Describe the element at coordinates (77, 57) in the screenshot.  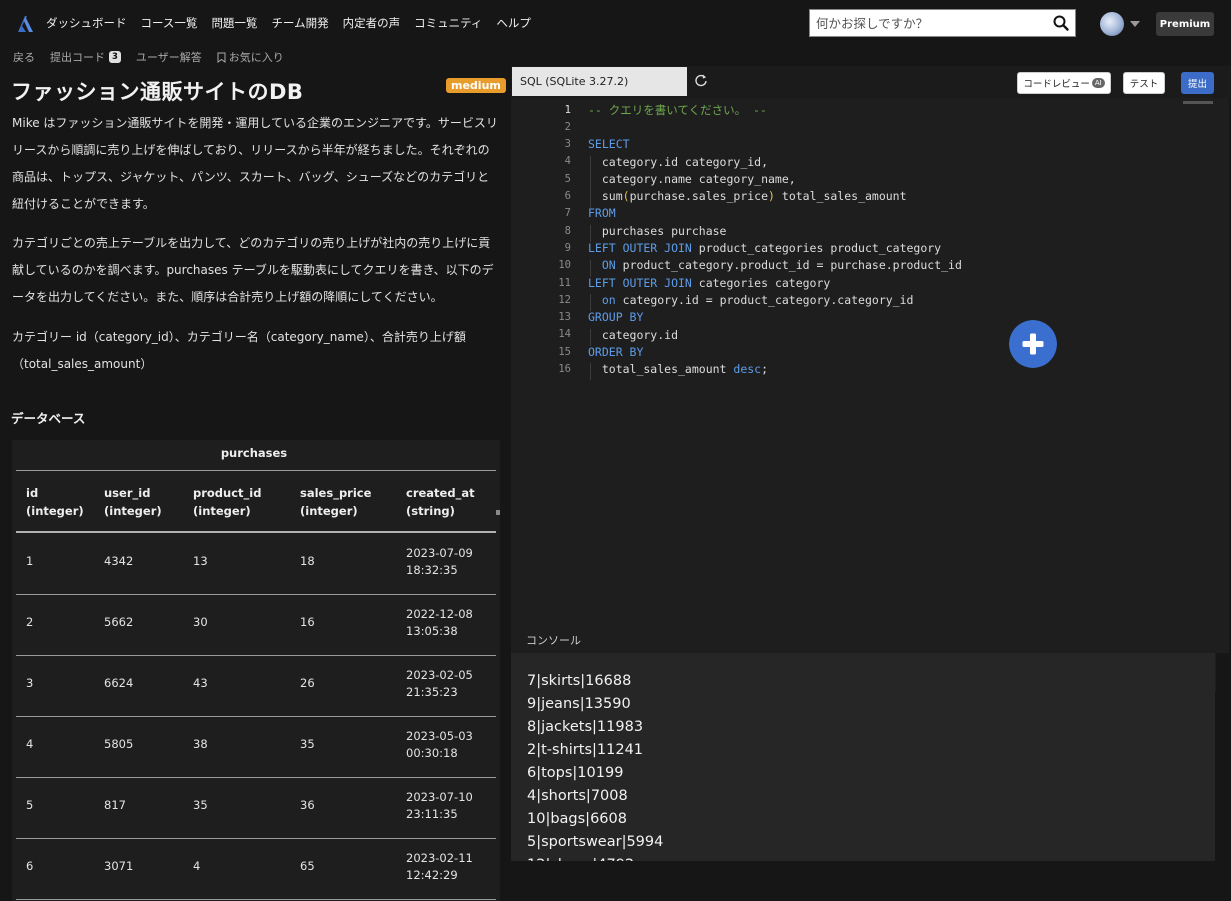
I see `submitted-code-label: 提出コード` at that location.